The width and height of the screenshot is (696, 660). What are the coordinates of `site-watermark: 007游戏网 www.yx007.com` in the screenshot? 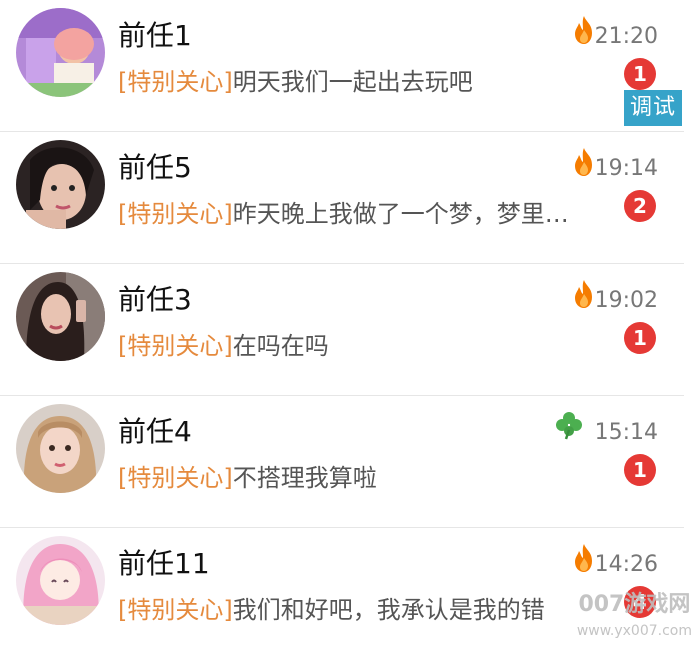 It's located at (634, 618).